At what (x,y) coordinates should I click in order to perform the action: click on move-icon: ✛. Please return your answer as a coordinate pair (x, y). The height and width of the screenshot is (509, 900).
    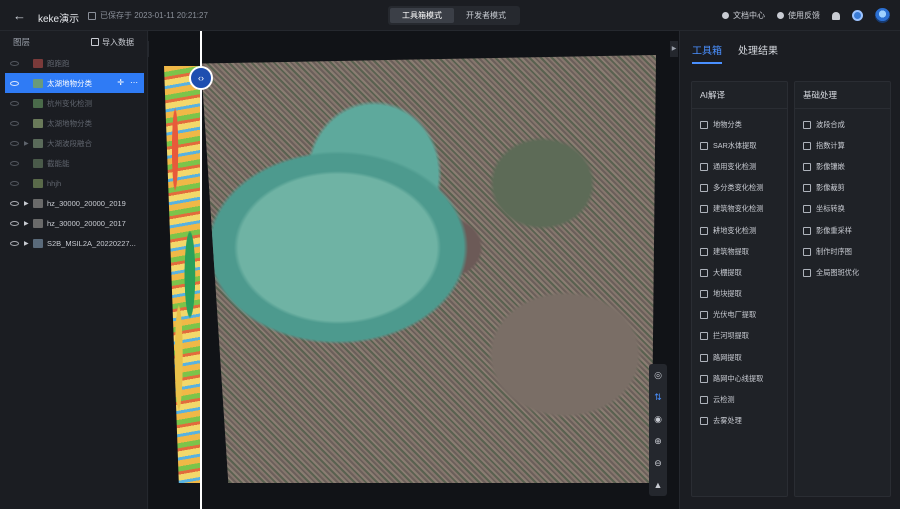
    Looking at the image, I should click on (120, 82).